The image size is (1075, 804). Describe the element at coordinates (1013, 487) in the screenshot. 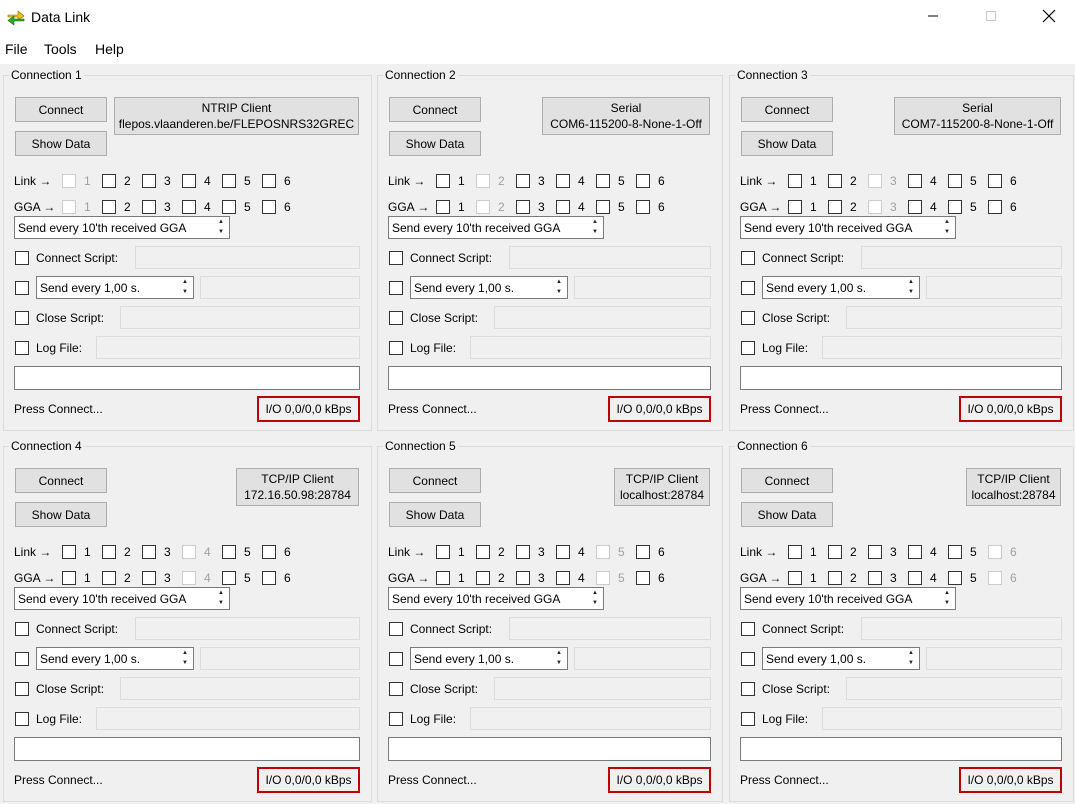

I see `source-settings-button: TCP/IP Client localhost:28784` at that location.